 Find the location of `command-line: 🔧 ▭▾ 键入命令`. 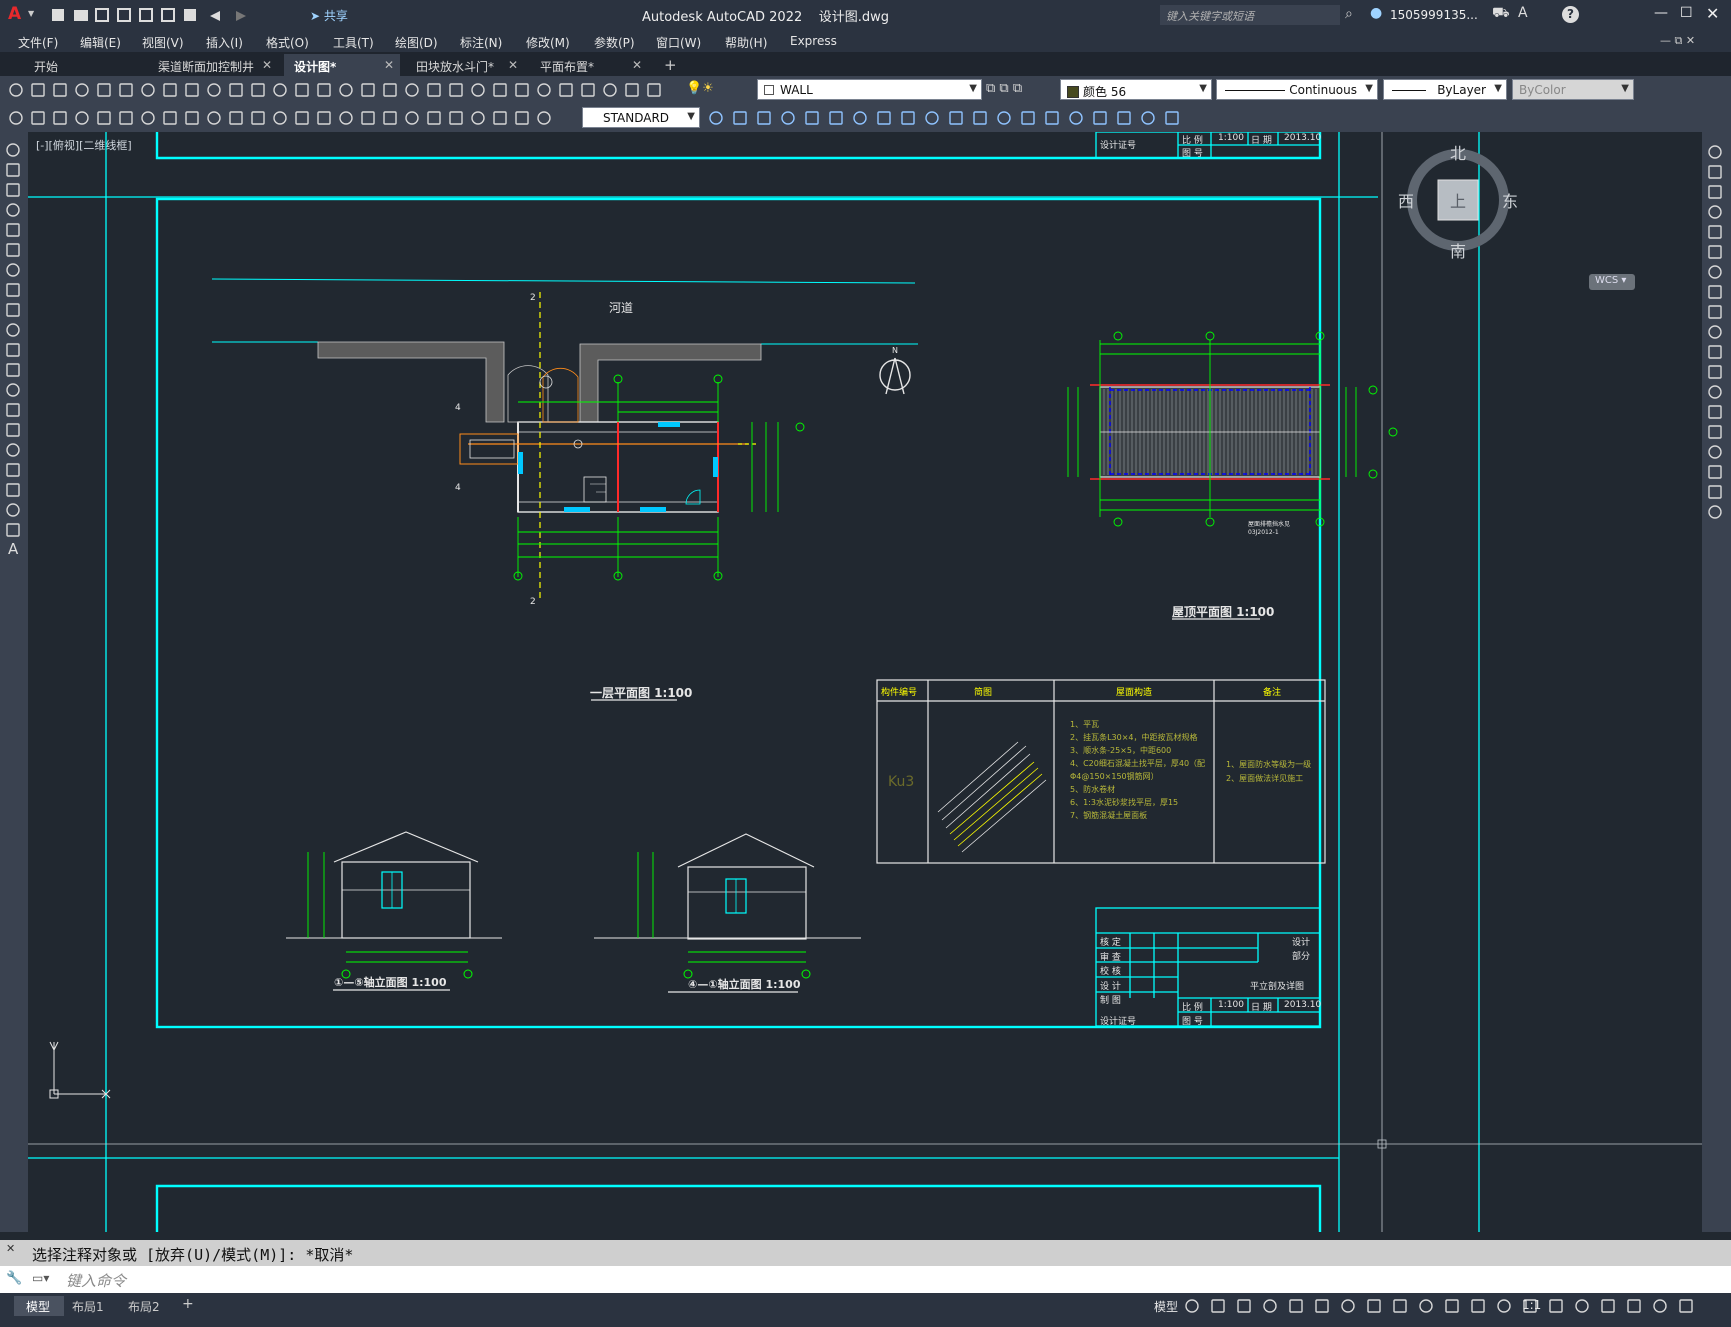

command-line: 🔧 ▭▾ 键入命令 is located at coordinates (865, 1279).